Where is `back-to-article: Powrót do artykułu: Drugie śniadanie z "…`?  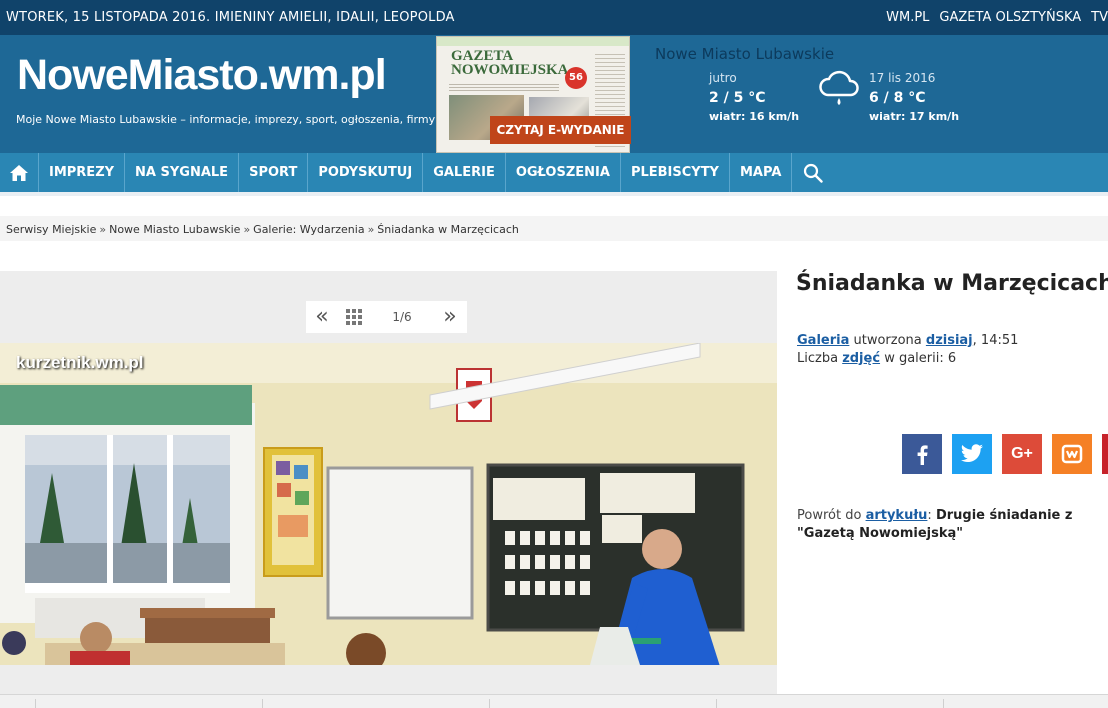
back-to-article: Powrót do artykułu: Drugie śniadanie z "… is located at coordinates (949, 525).